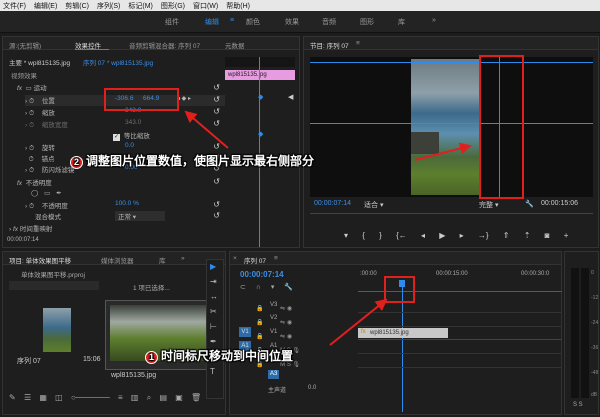 This screenshot has width=600, height=417. Describe the element at coordinates (76, 162) in the screenshot. I see `callout-2-number: 2` at that location.